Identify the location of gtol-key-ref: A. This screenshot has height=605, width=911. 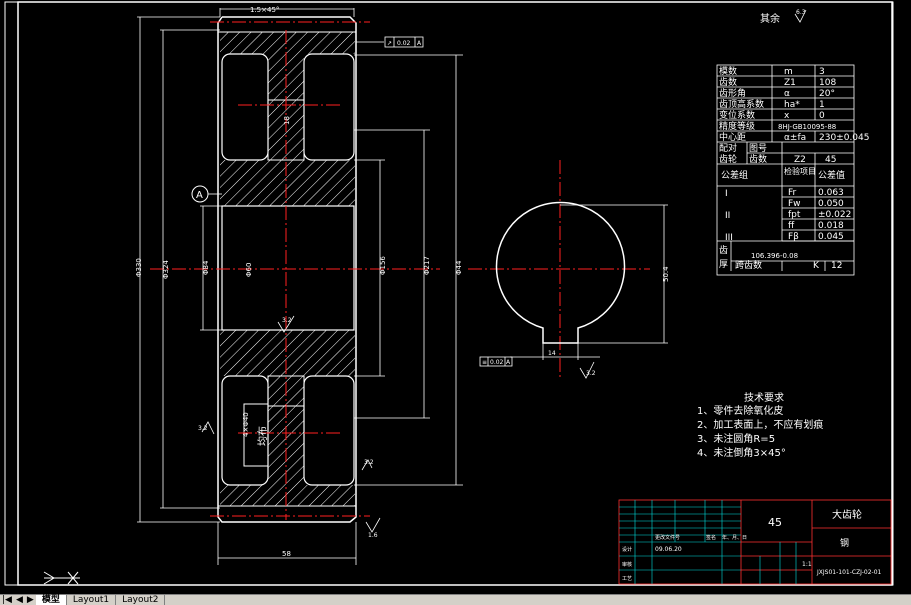
(508, 362).